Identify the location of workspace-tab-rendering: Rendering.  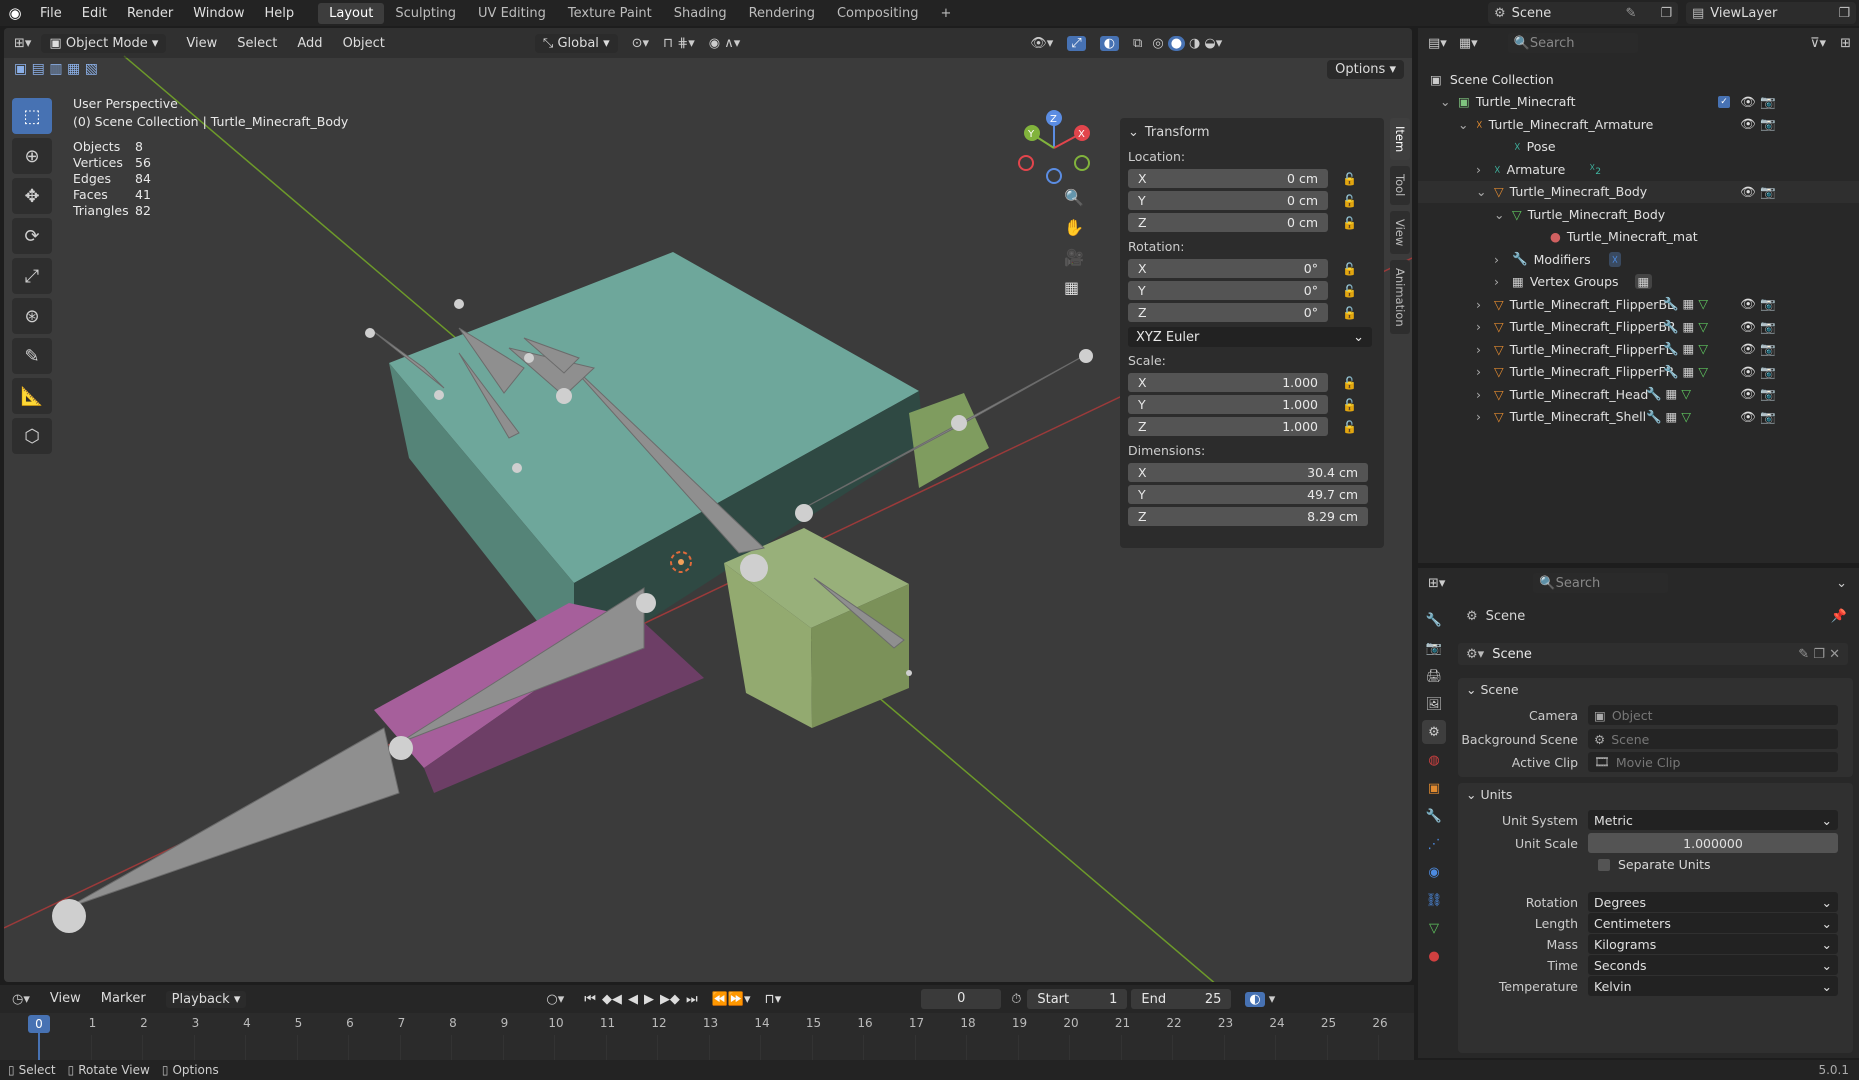
(782, 13).